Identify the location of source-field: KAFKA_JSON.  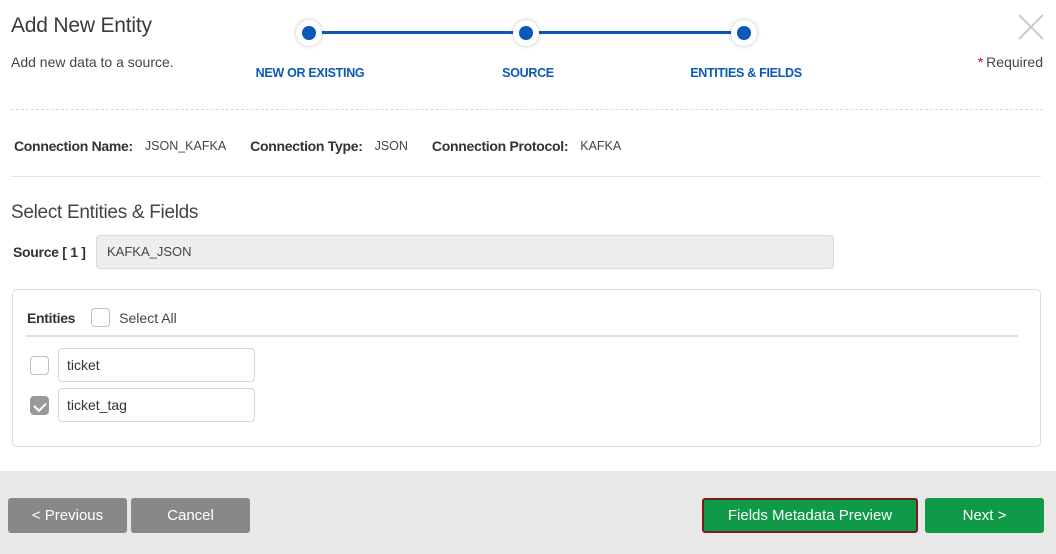
(465, 252).